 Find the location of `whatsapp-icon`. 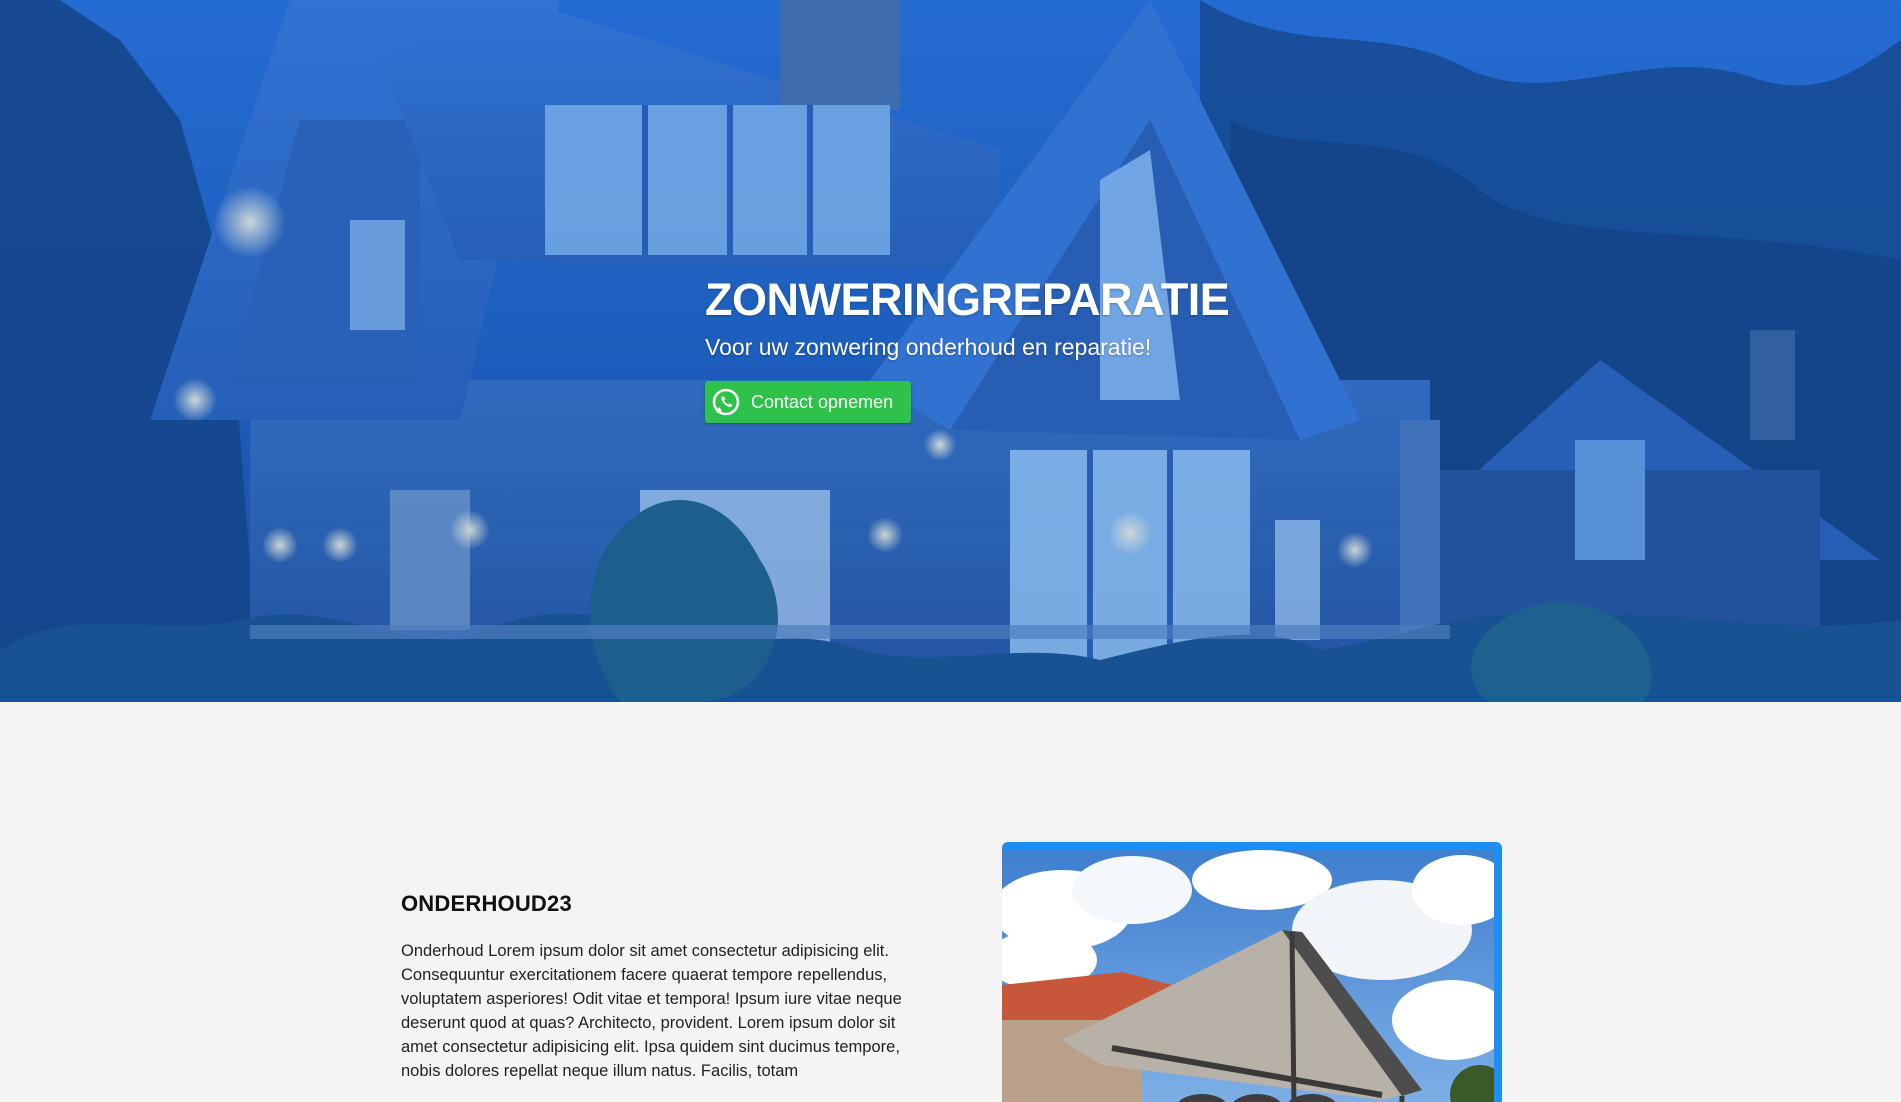

whatsapp-icon is located at coordinates (726, 402).